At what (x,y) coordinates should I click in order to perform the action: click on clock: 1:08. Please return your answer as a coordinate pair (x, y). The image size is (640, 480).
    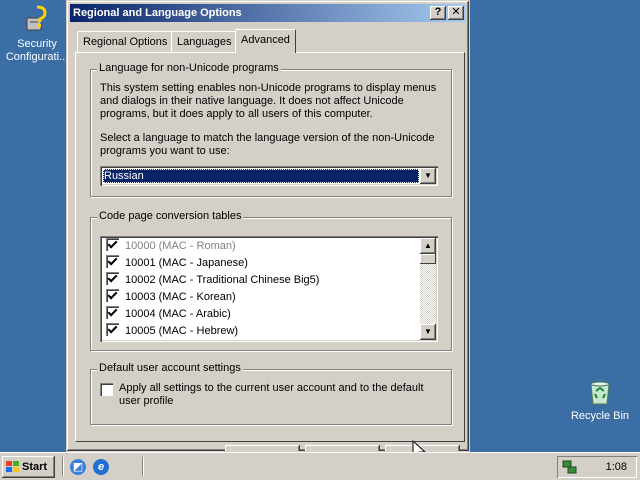
    Looking at the image, I should click on (616, 467).